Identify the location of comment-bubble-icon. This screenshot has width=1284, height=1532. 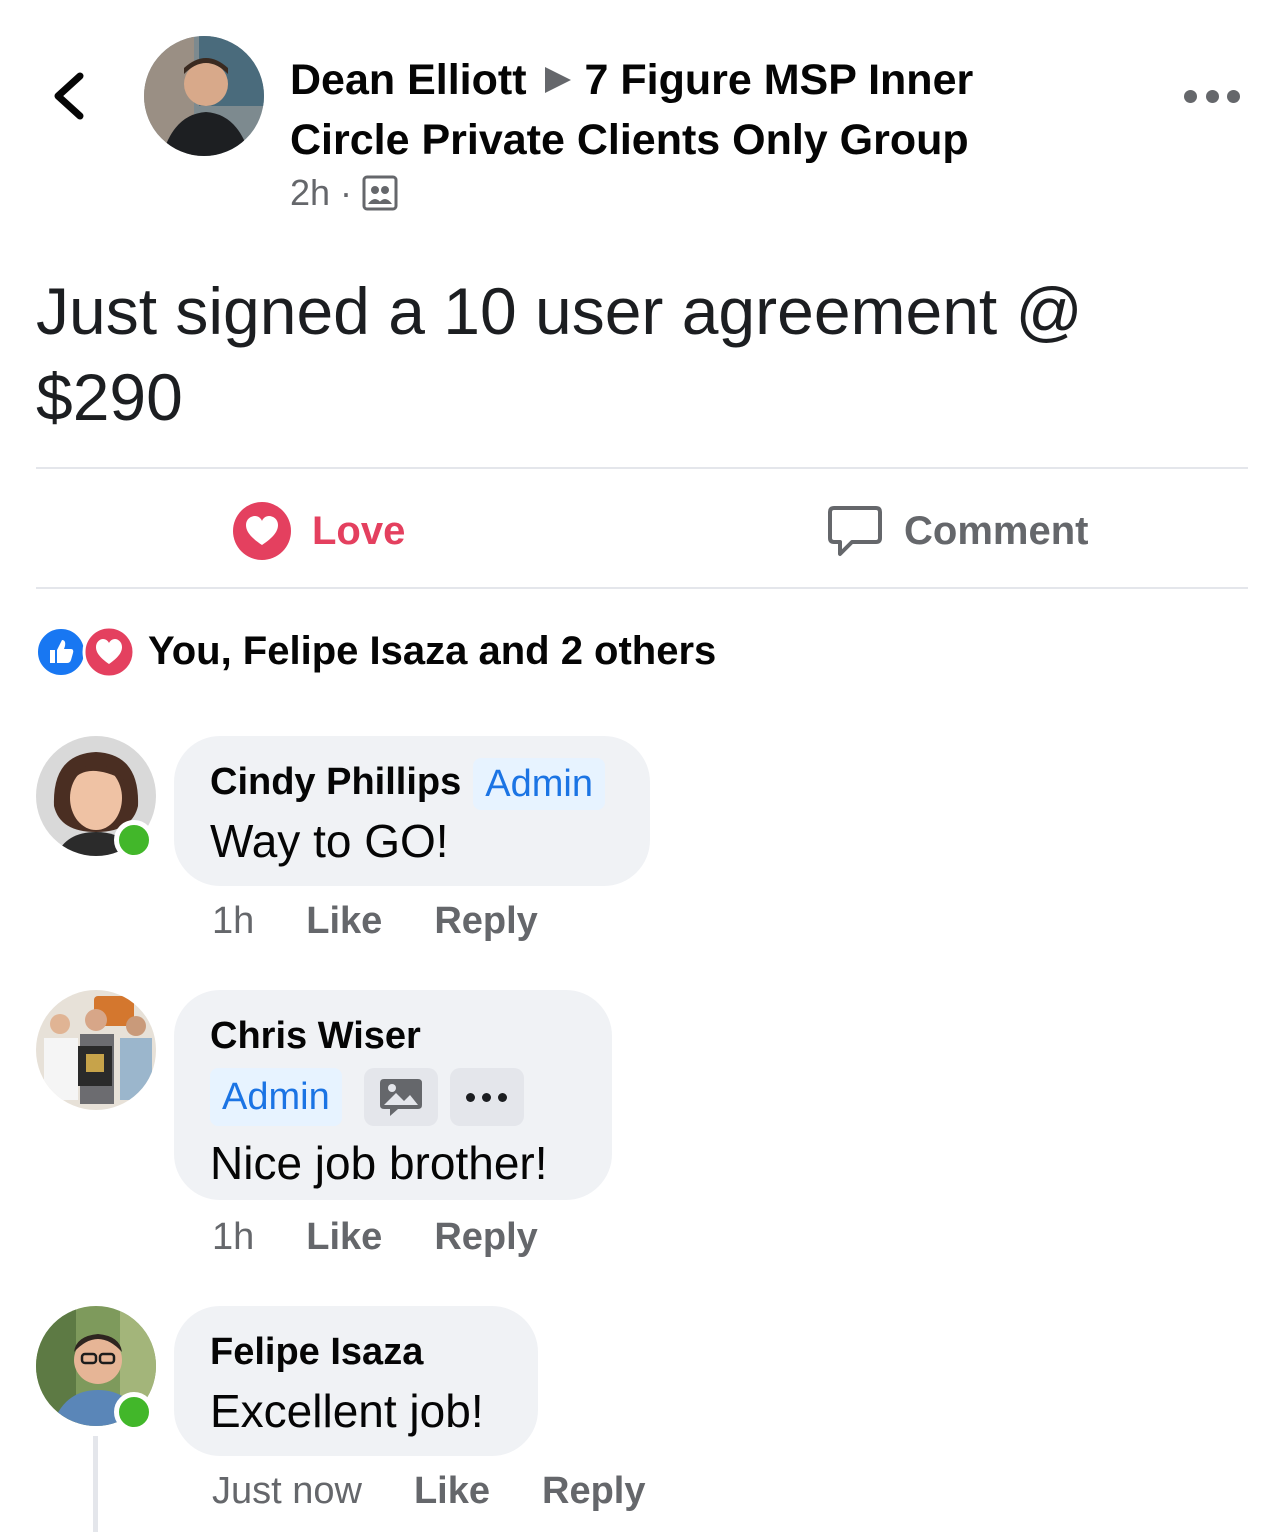
(855, 531).